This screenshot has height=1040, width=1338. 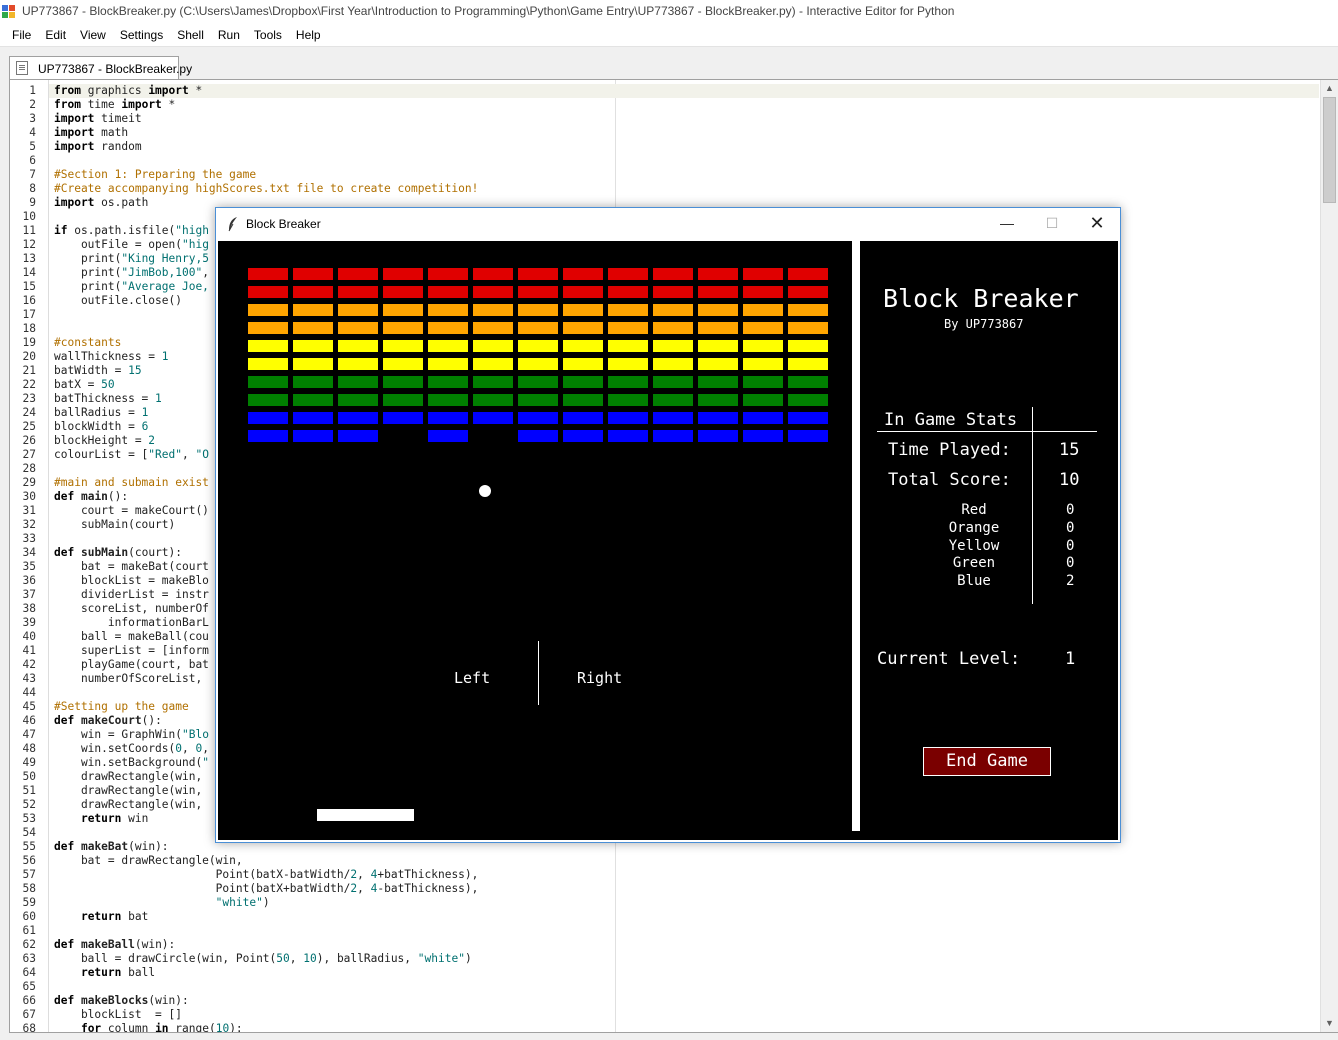 What do you see at coordinates (29, 538) in the screenshot?
I see `line-number: 33` at bounding box center [29, 538].